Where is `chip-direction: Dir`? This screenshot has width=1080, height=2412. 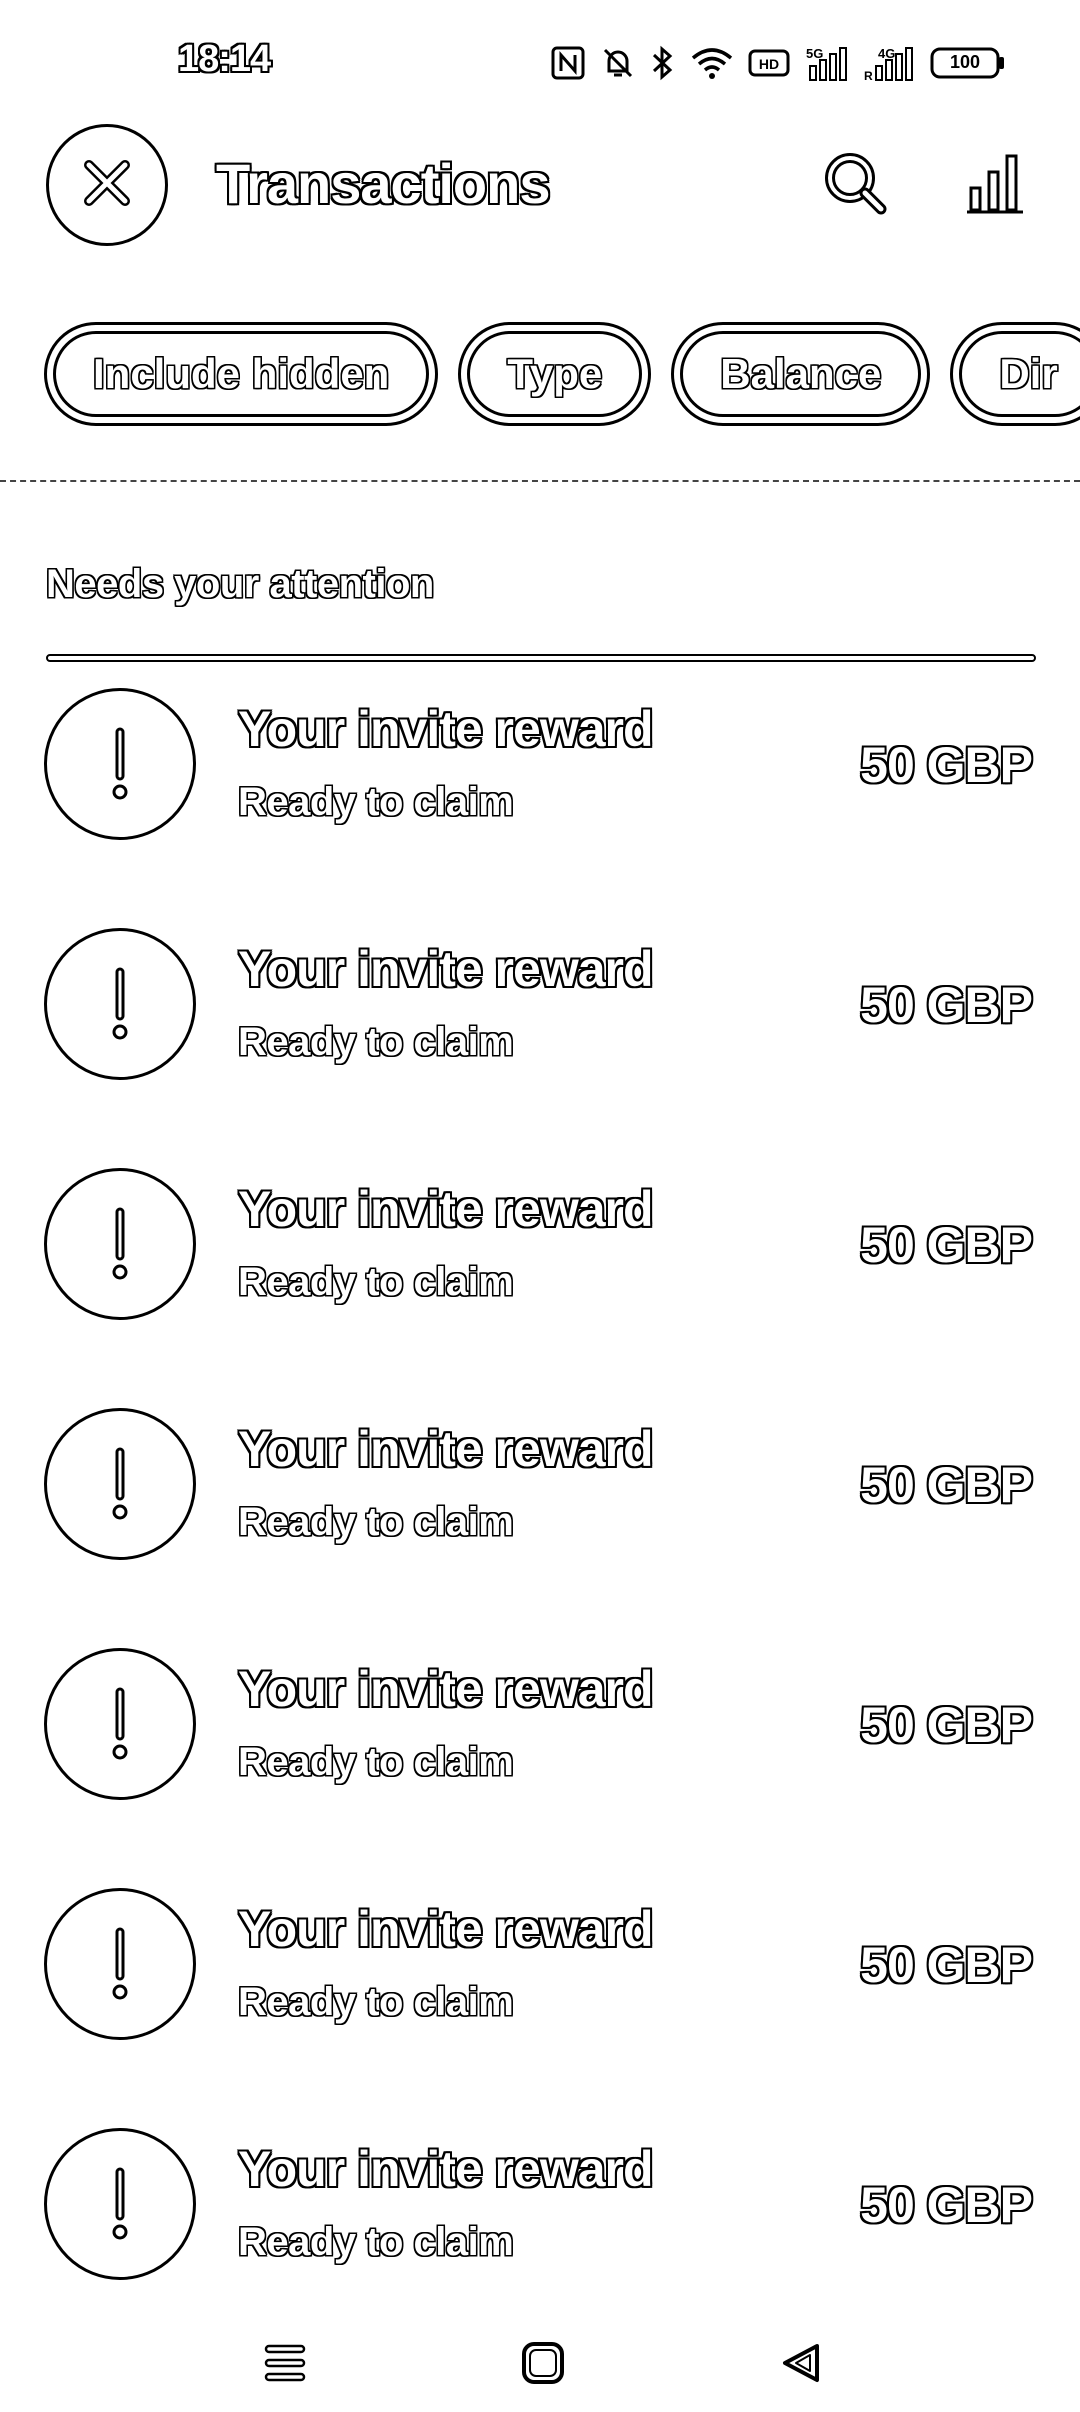 chip-direction: Dir is located at coordinates (1015, 374).